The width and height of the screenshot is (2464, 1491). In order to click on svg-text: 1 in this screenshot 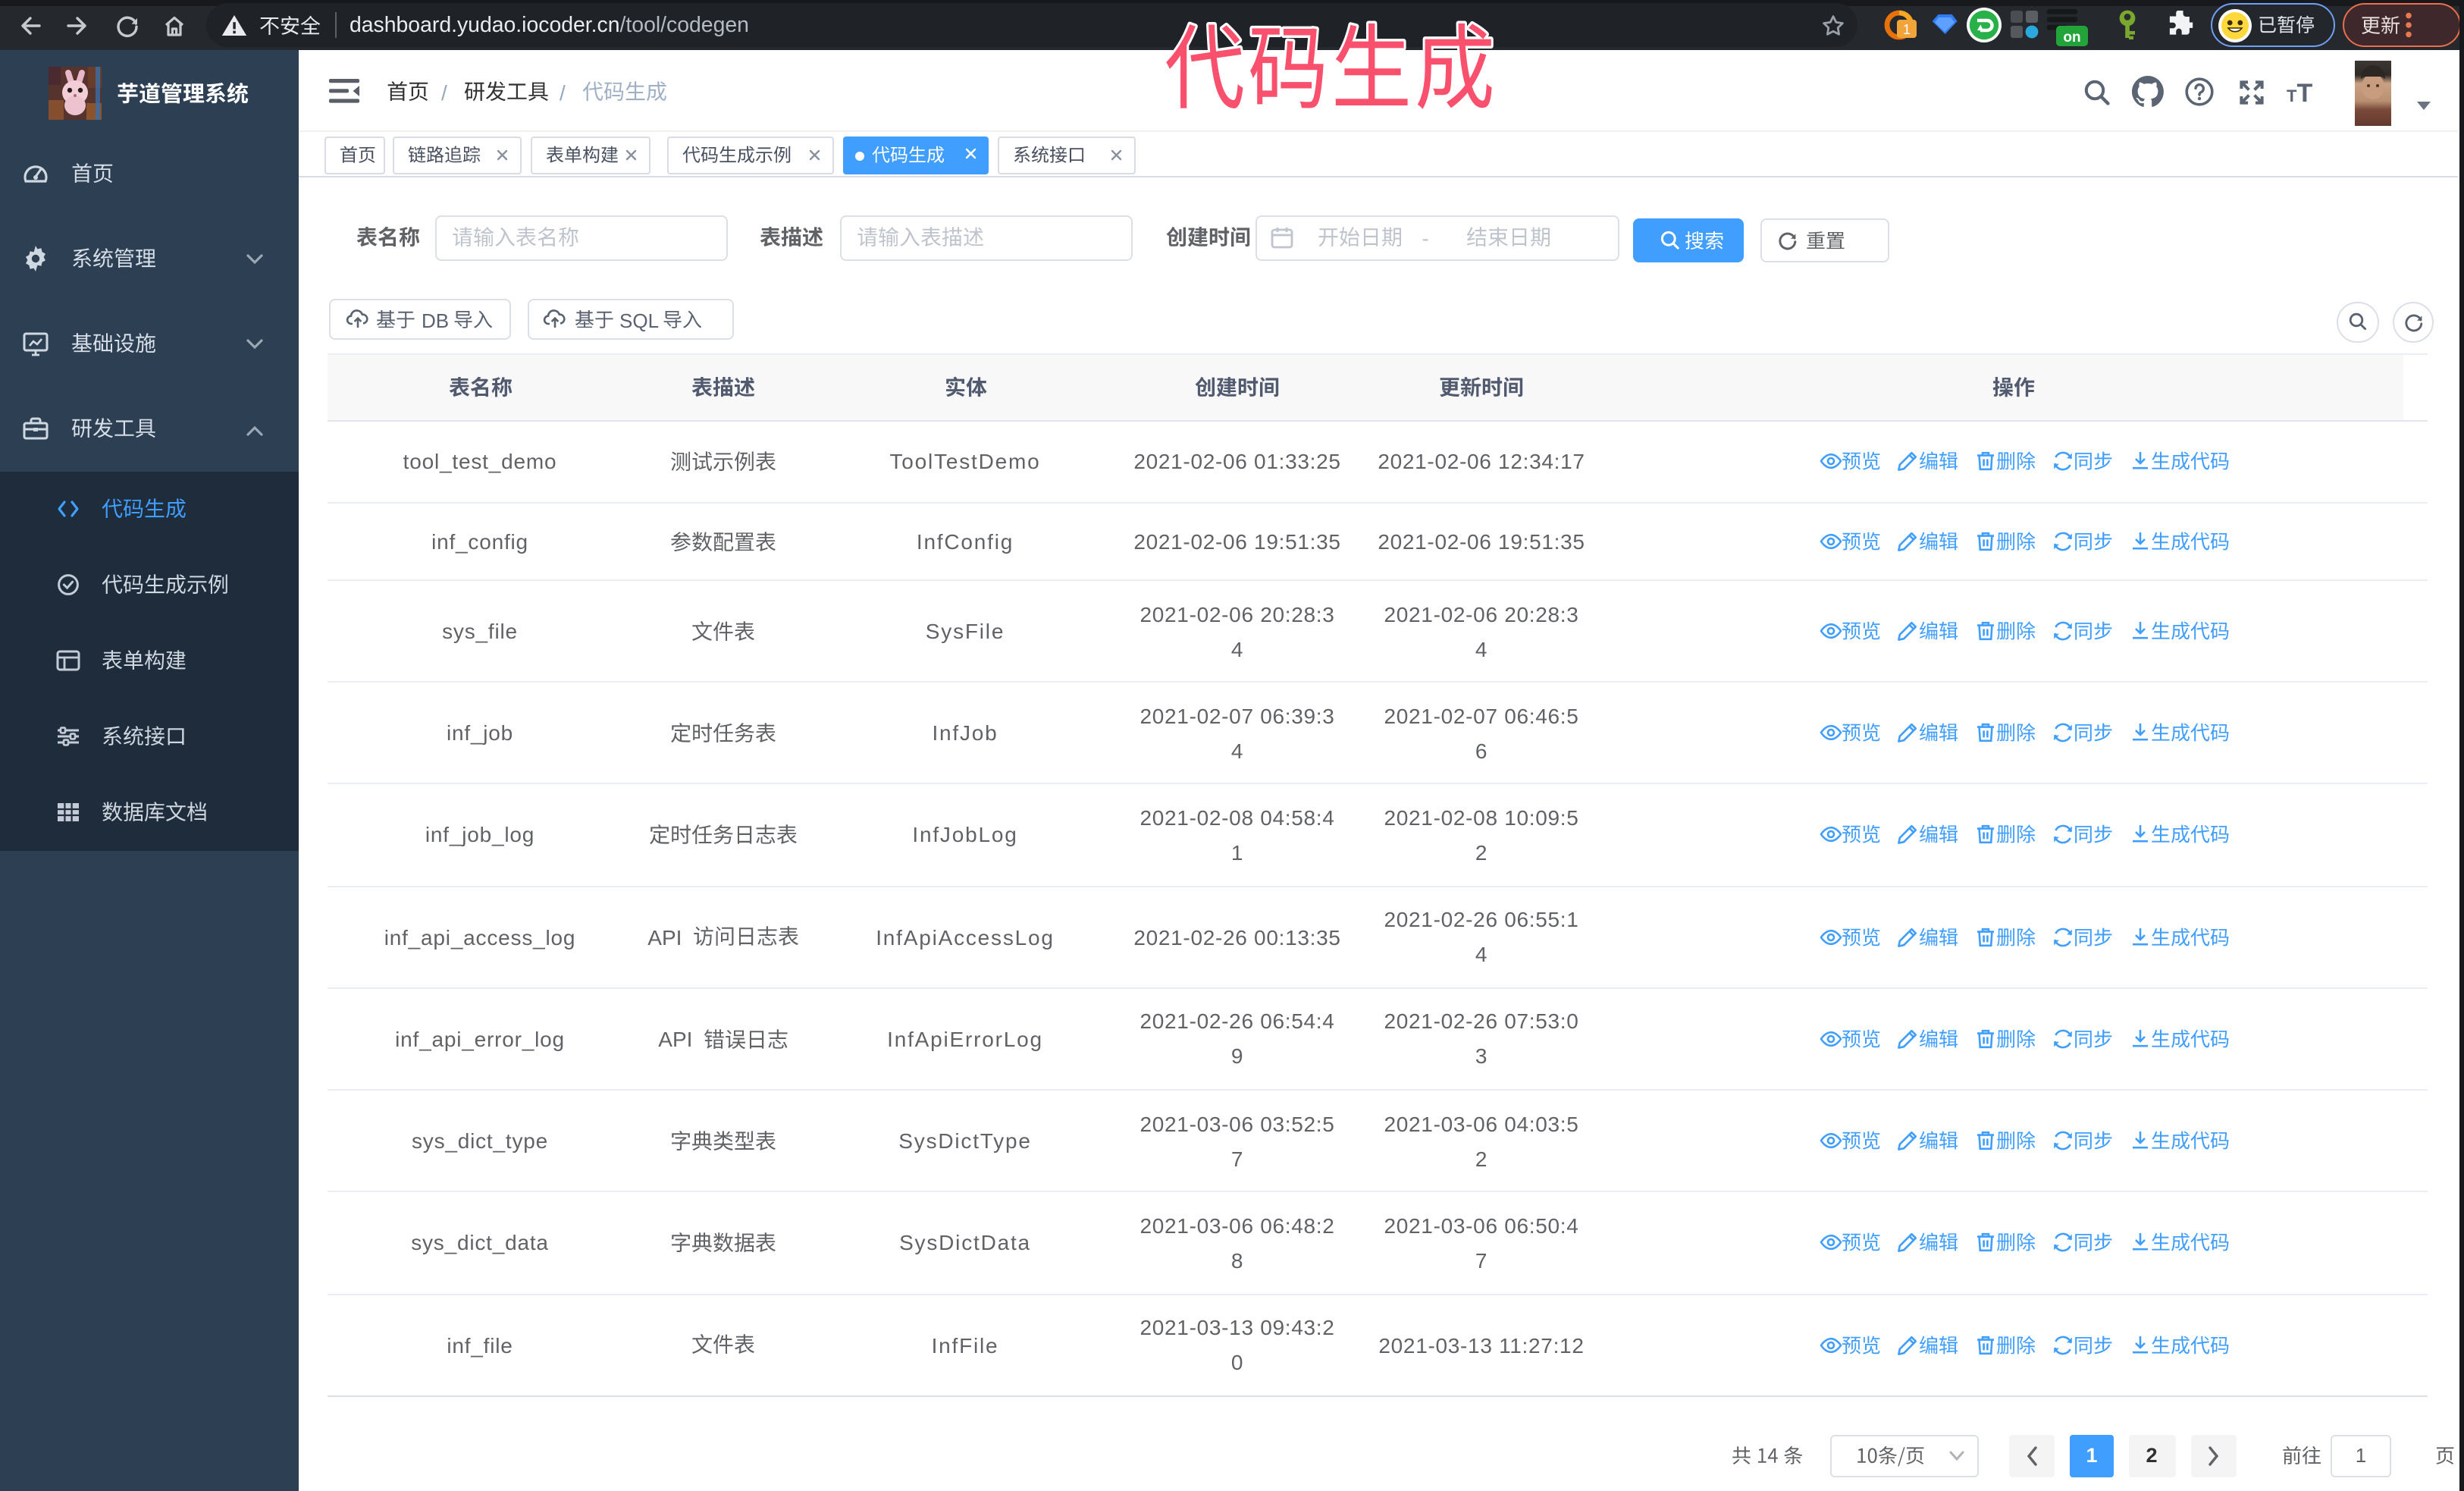, I will do `click(1907, 29)`.